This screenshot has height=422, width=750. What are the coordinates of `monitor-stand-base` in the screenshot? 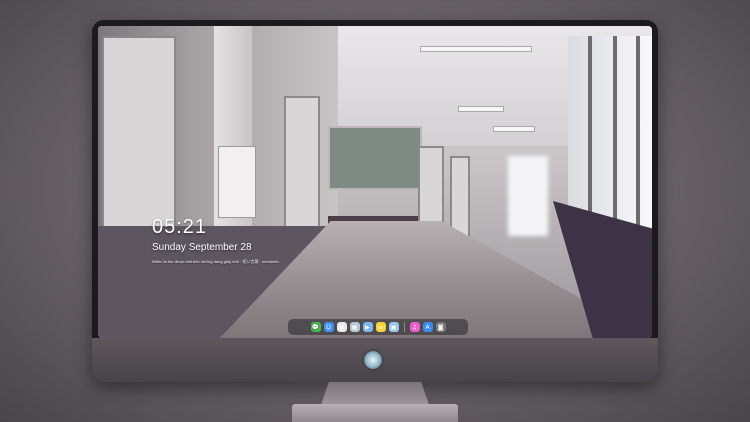 It's located at (375, 413).